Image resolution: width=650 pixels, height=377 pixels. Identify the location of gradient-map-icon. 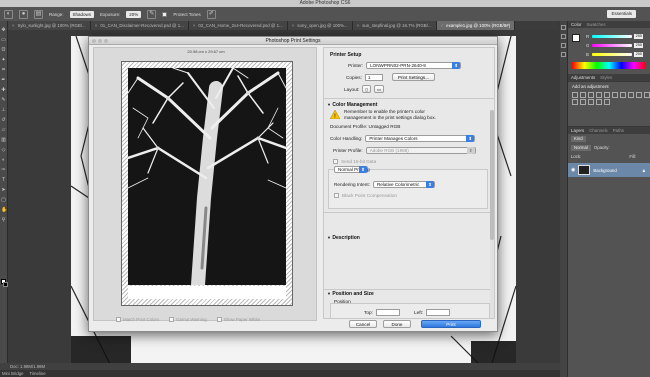
(599, 102).